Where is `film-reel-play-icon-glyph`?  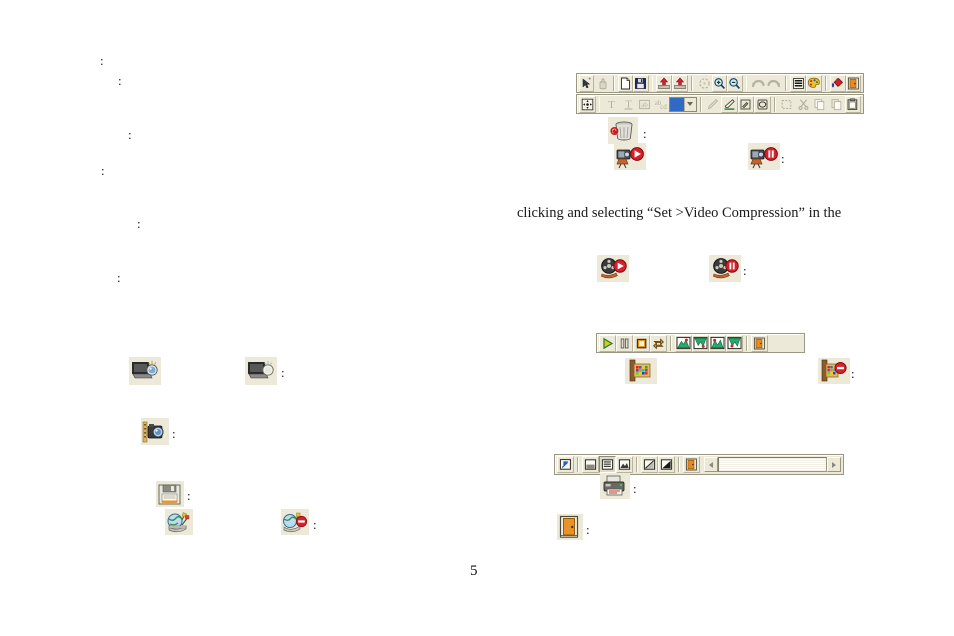
film-reel-play-icon-glyph is located at coordinates (614, 268).